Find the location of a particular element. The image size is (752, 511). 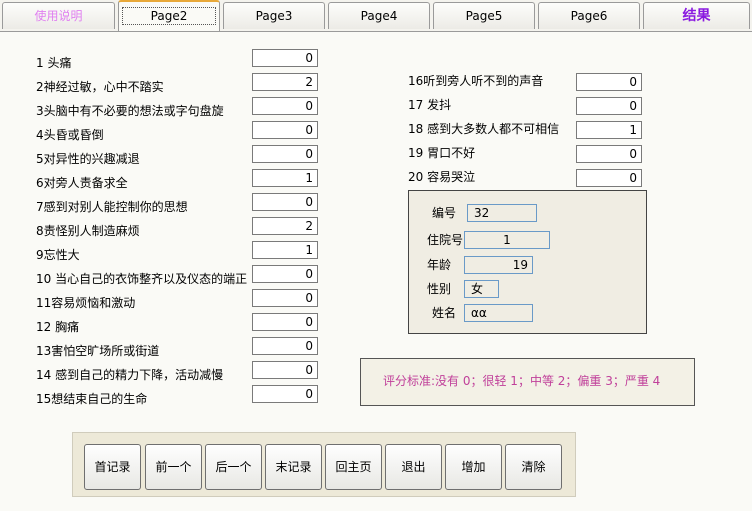

question-label: 3头脑中有不必要的想法或字句盘旋 is located at coordinates (130, 111).